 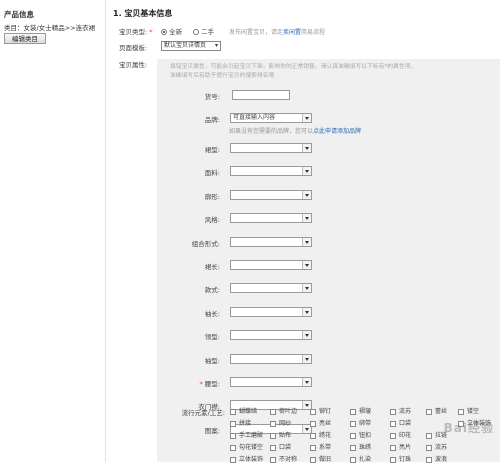 What do you see at coordinates (271, 118) in the screenshot?
I see `brand-select: 可直接输入内容` at bounding box center [271, 118].